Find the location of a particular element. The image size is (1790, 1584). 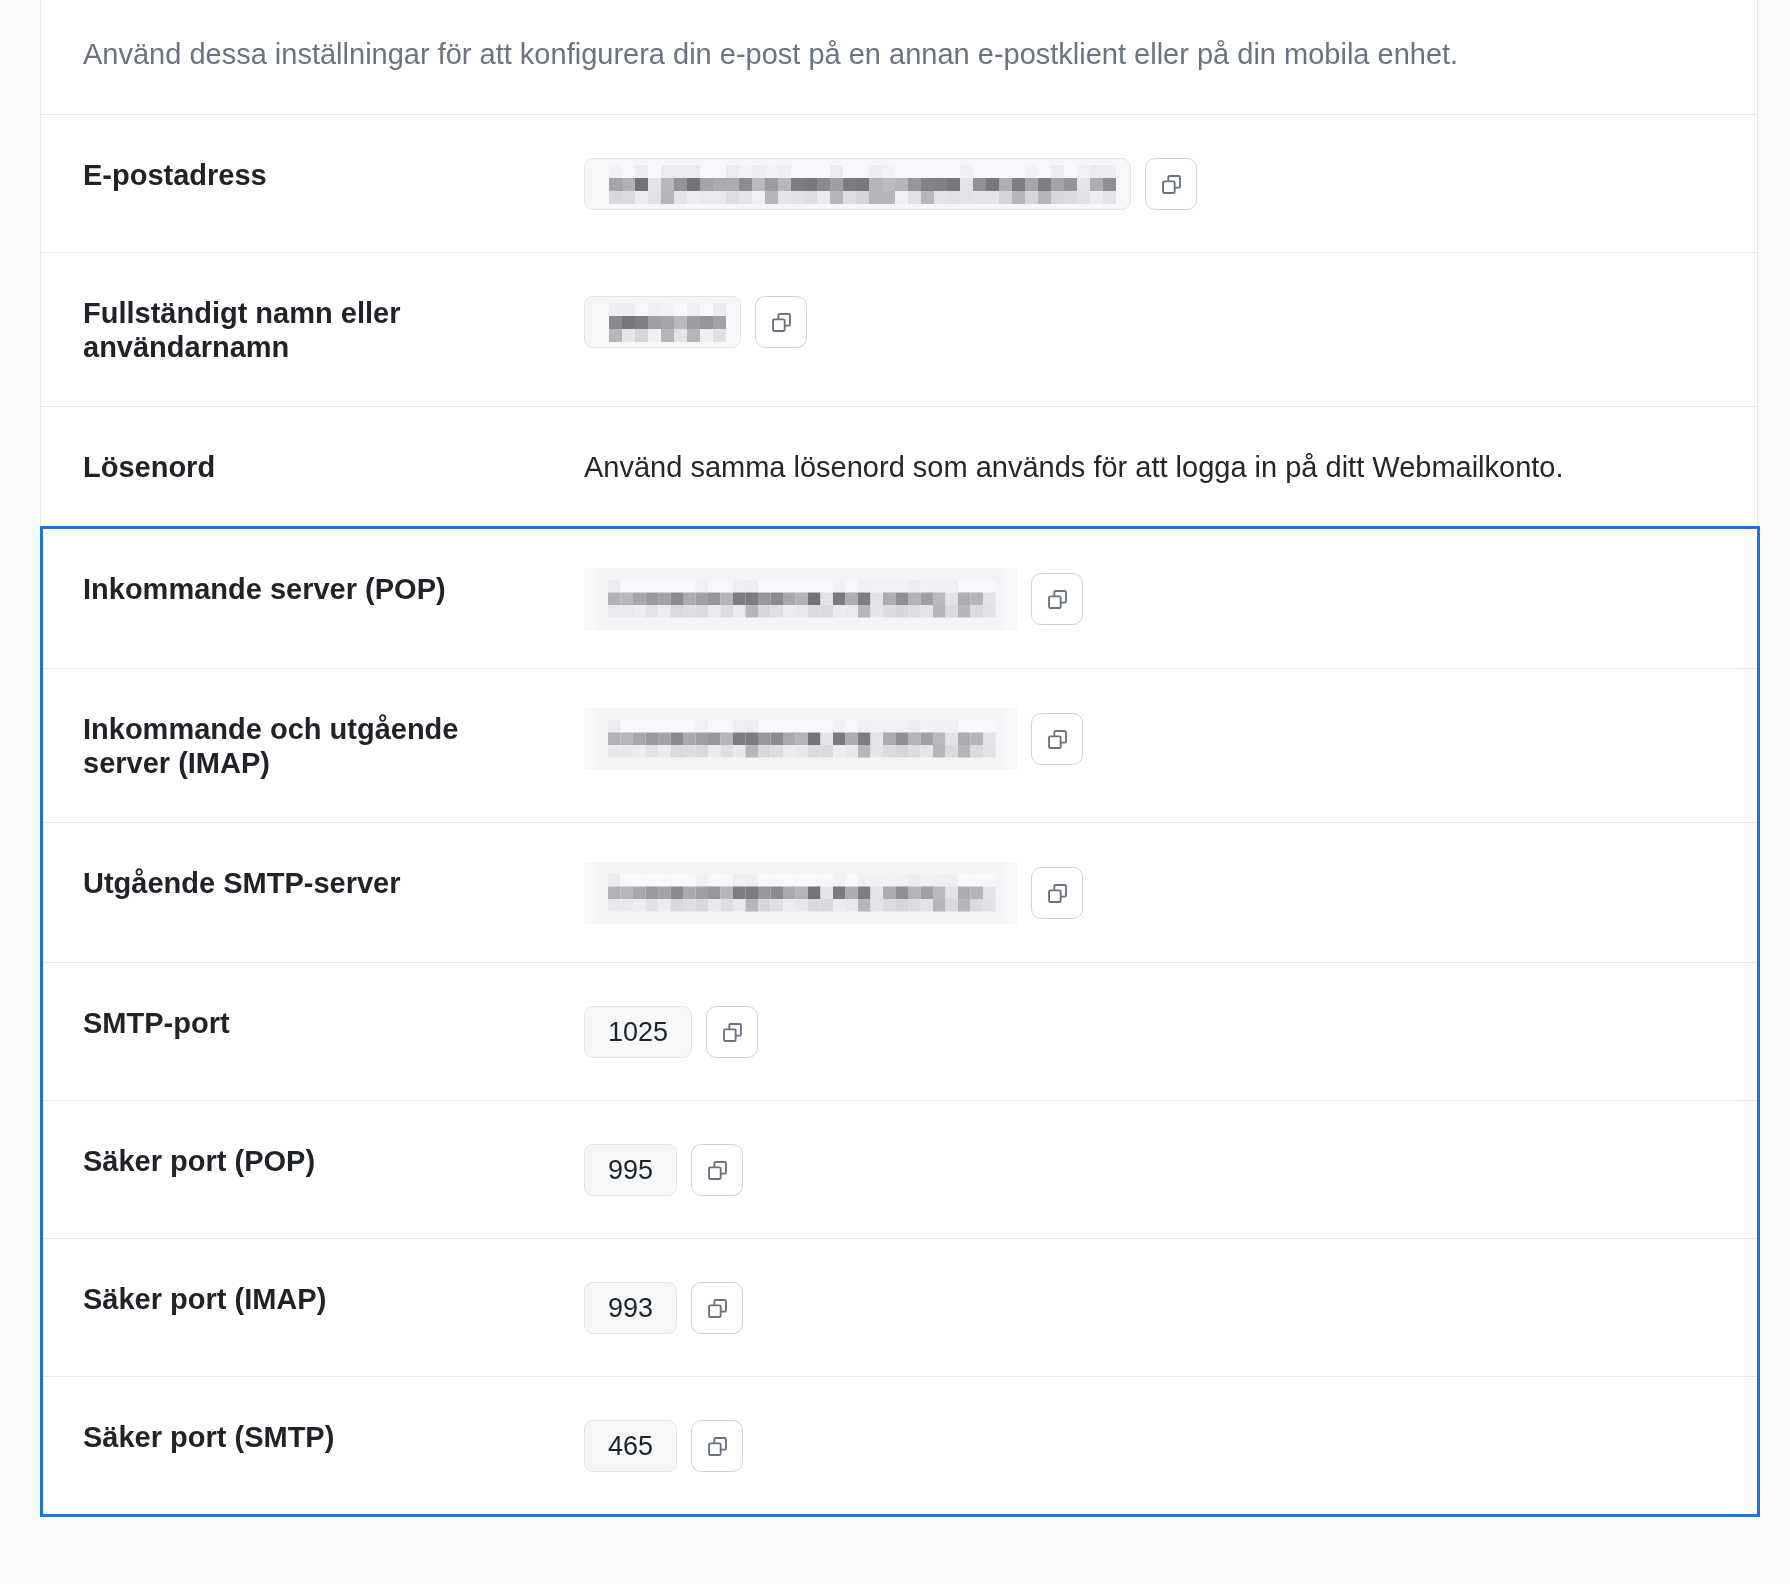

value-field: 1025 is located at coordinates (638, 1032).